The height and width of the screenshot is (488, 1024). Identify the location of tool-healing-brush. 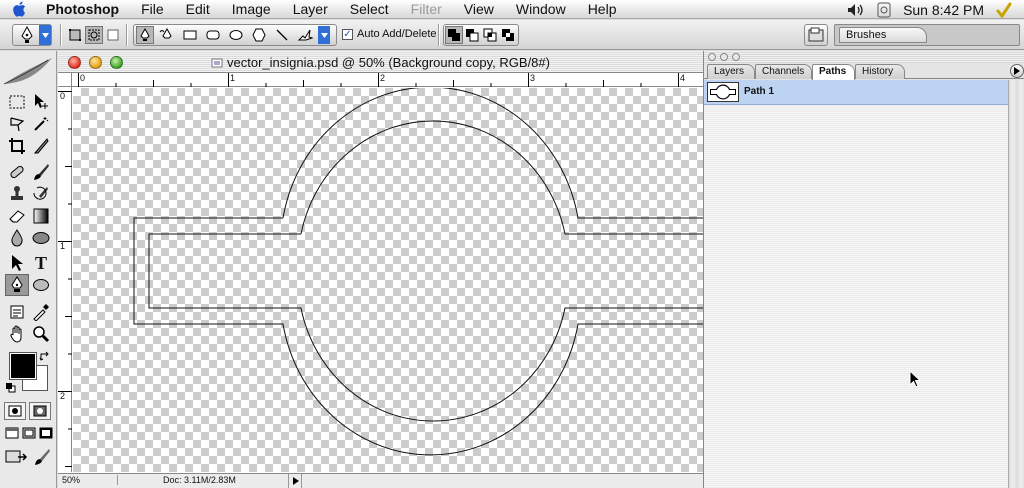
(17, 172).